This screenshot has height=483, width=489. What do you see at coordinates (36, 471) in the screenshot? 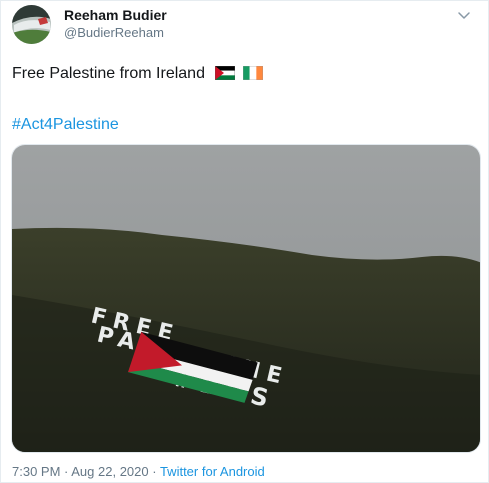
I see `tweet-time: 7:30 PM` at bounding box center [36, 471].